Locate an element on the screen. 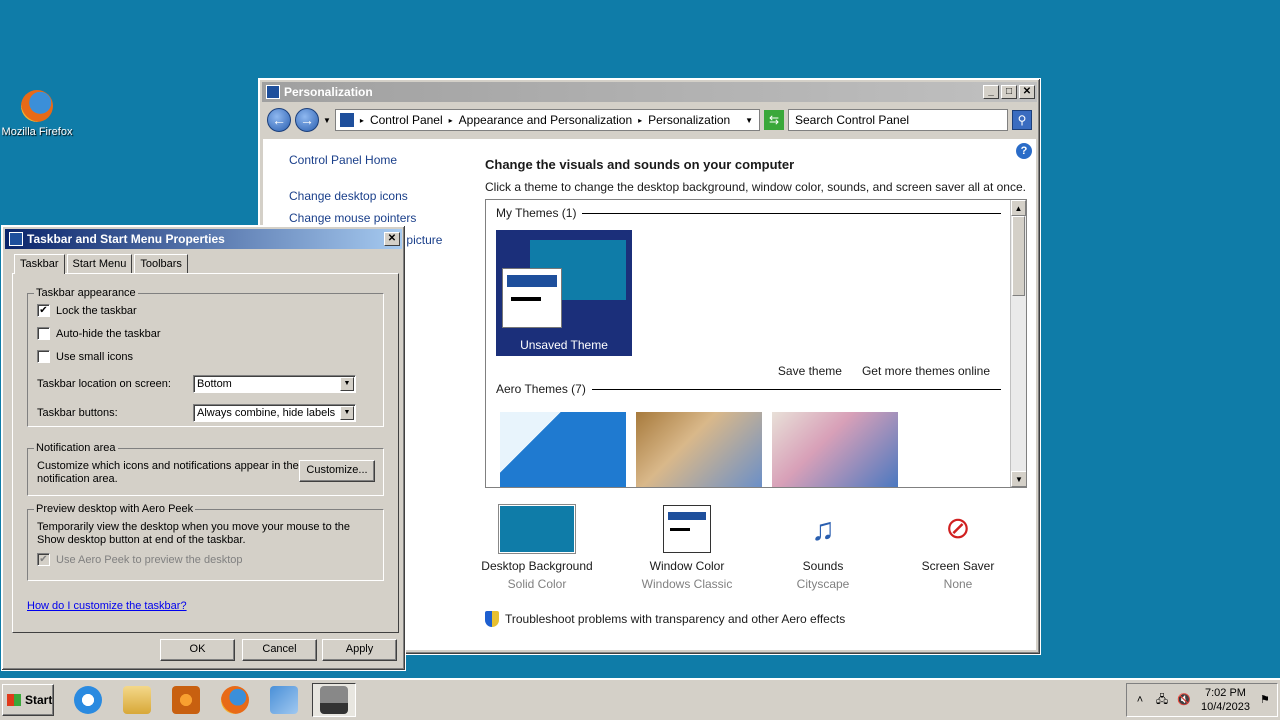  buttons-label: Taskbar buttons: is located at coordinates (77, 413).